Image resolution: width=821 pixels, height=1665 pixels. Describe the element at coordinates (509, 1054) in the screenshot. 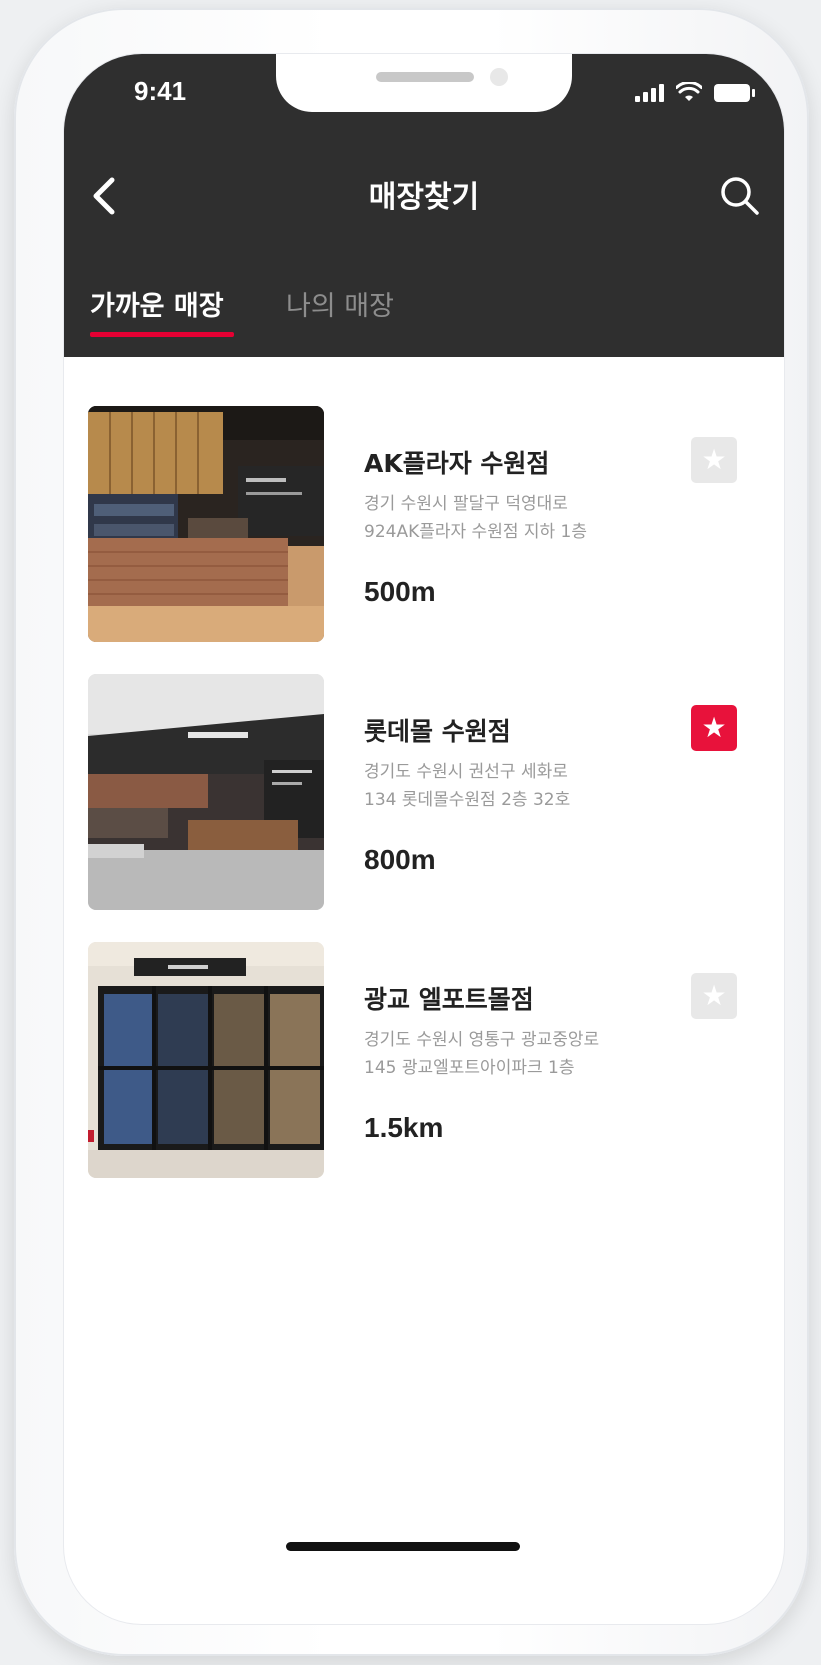

I see `store-address: 경기도 수원시 영통구 광교중앙로 145 광교엘포트아이파크 1층` at that location.